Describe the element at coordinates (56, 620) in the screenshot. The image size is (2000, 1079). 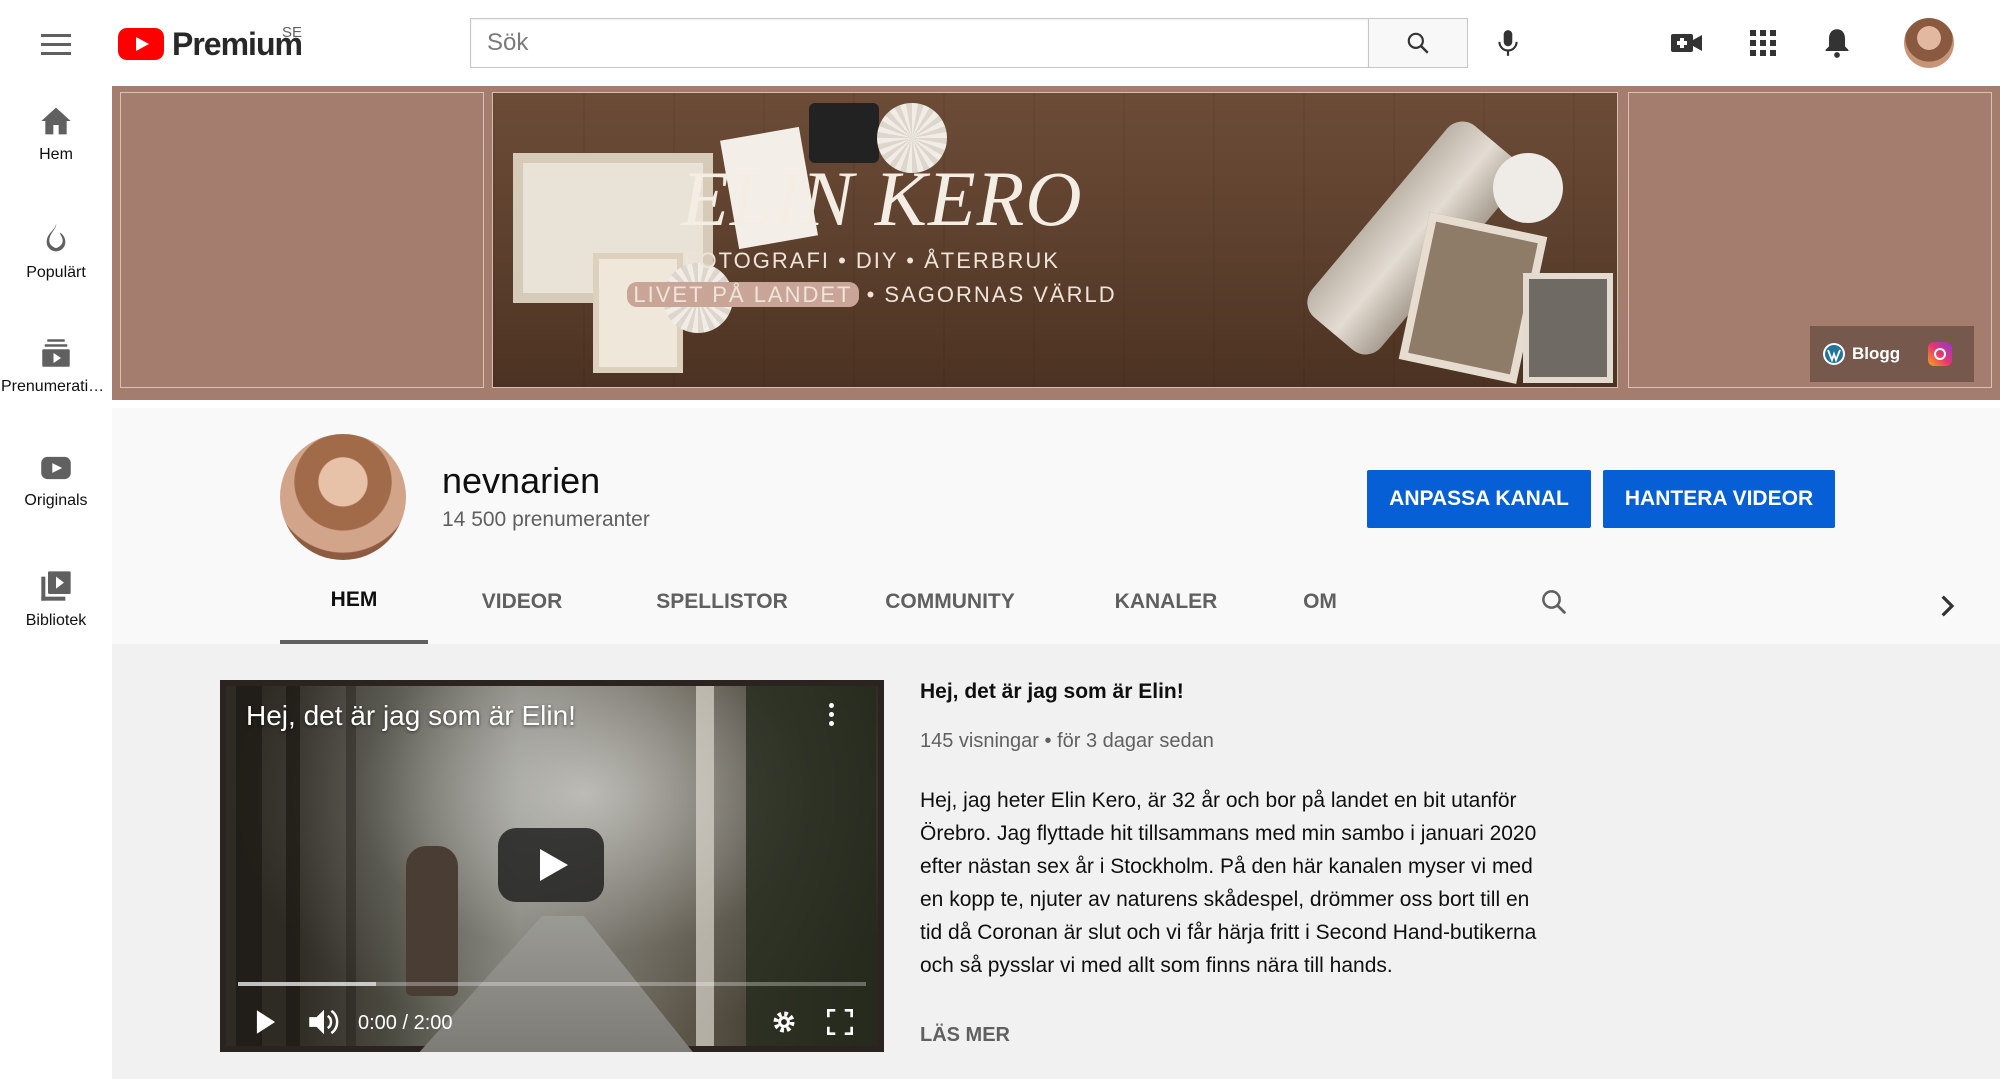
I see `sidebar-item-label: Bibliotek` at that location.